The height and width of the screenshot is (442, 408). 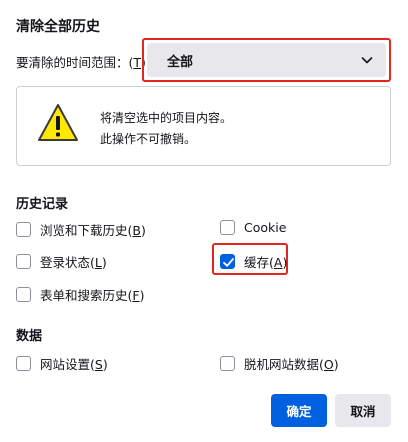 I want to click on checkbox-label: 浏览和下载历史(B), so click(x=93, y=230).